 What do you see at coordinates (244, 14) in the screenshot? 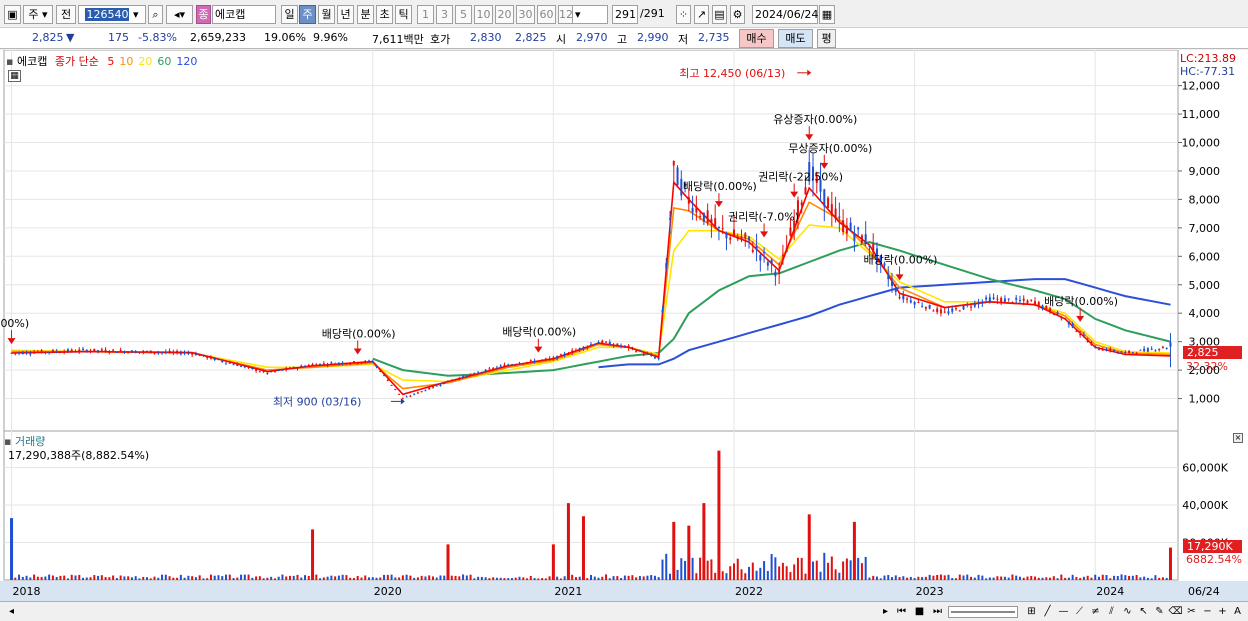
I see `stock-name-field: 에코캡` at bounding box center [244, 14].